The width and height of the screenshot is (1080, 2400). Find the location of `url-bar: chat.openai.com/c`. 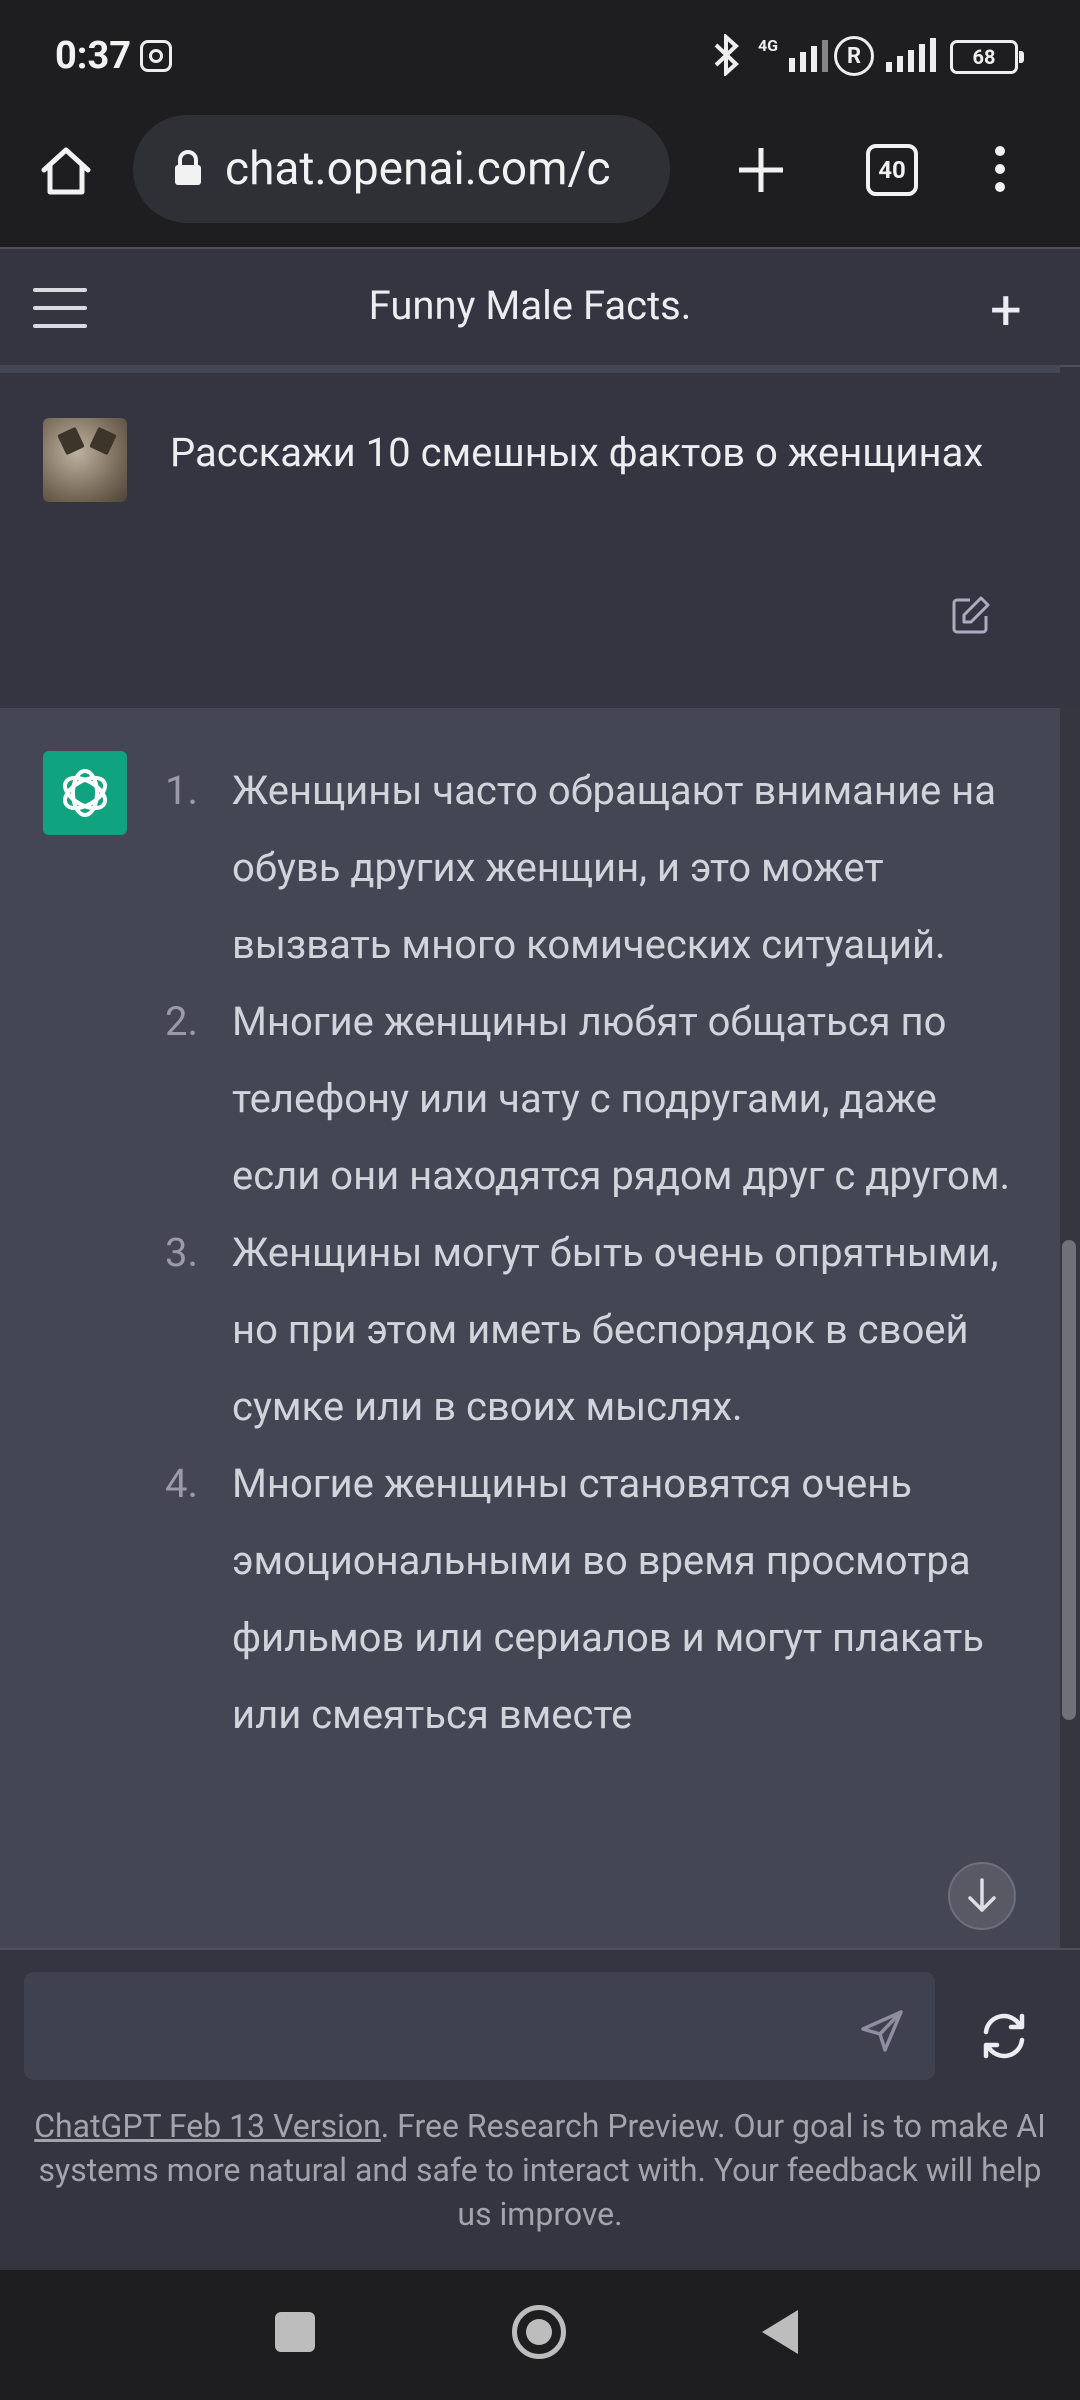

url-bar: chat.openai.com/c is located at coordinates (401, 169).